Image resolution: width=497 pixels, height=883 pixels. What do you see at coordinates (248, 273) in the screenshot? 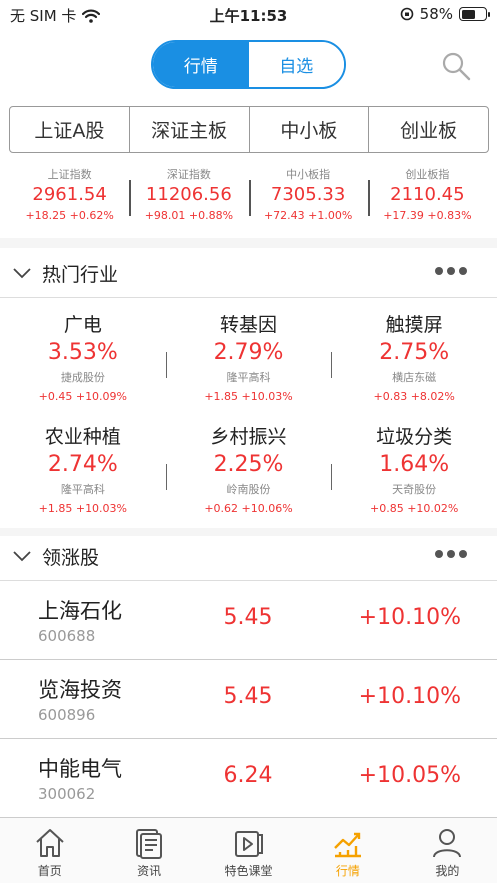
I see `hot-industry-header: 热门行业` at bounding box center [248, 273].